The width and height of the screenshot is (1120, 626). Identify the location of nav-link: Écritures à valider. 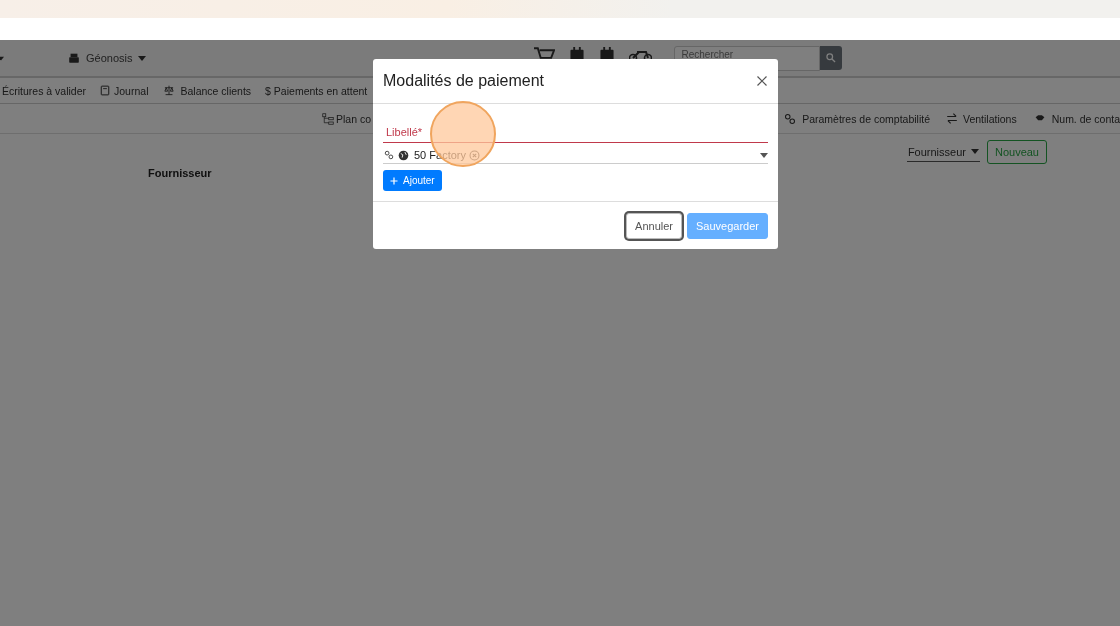
(44, 90).